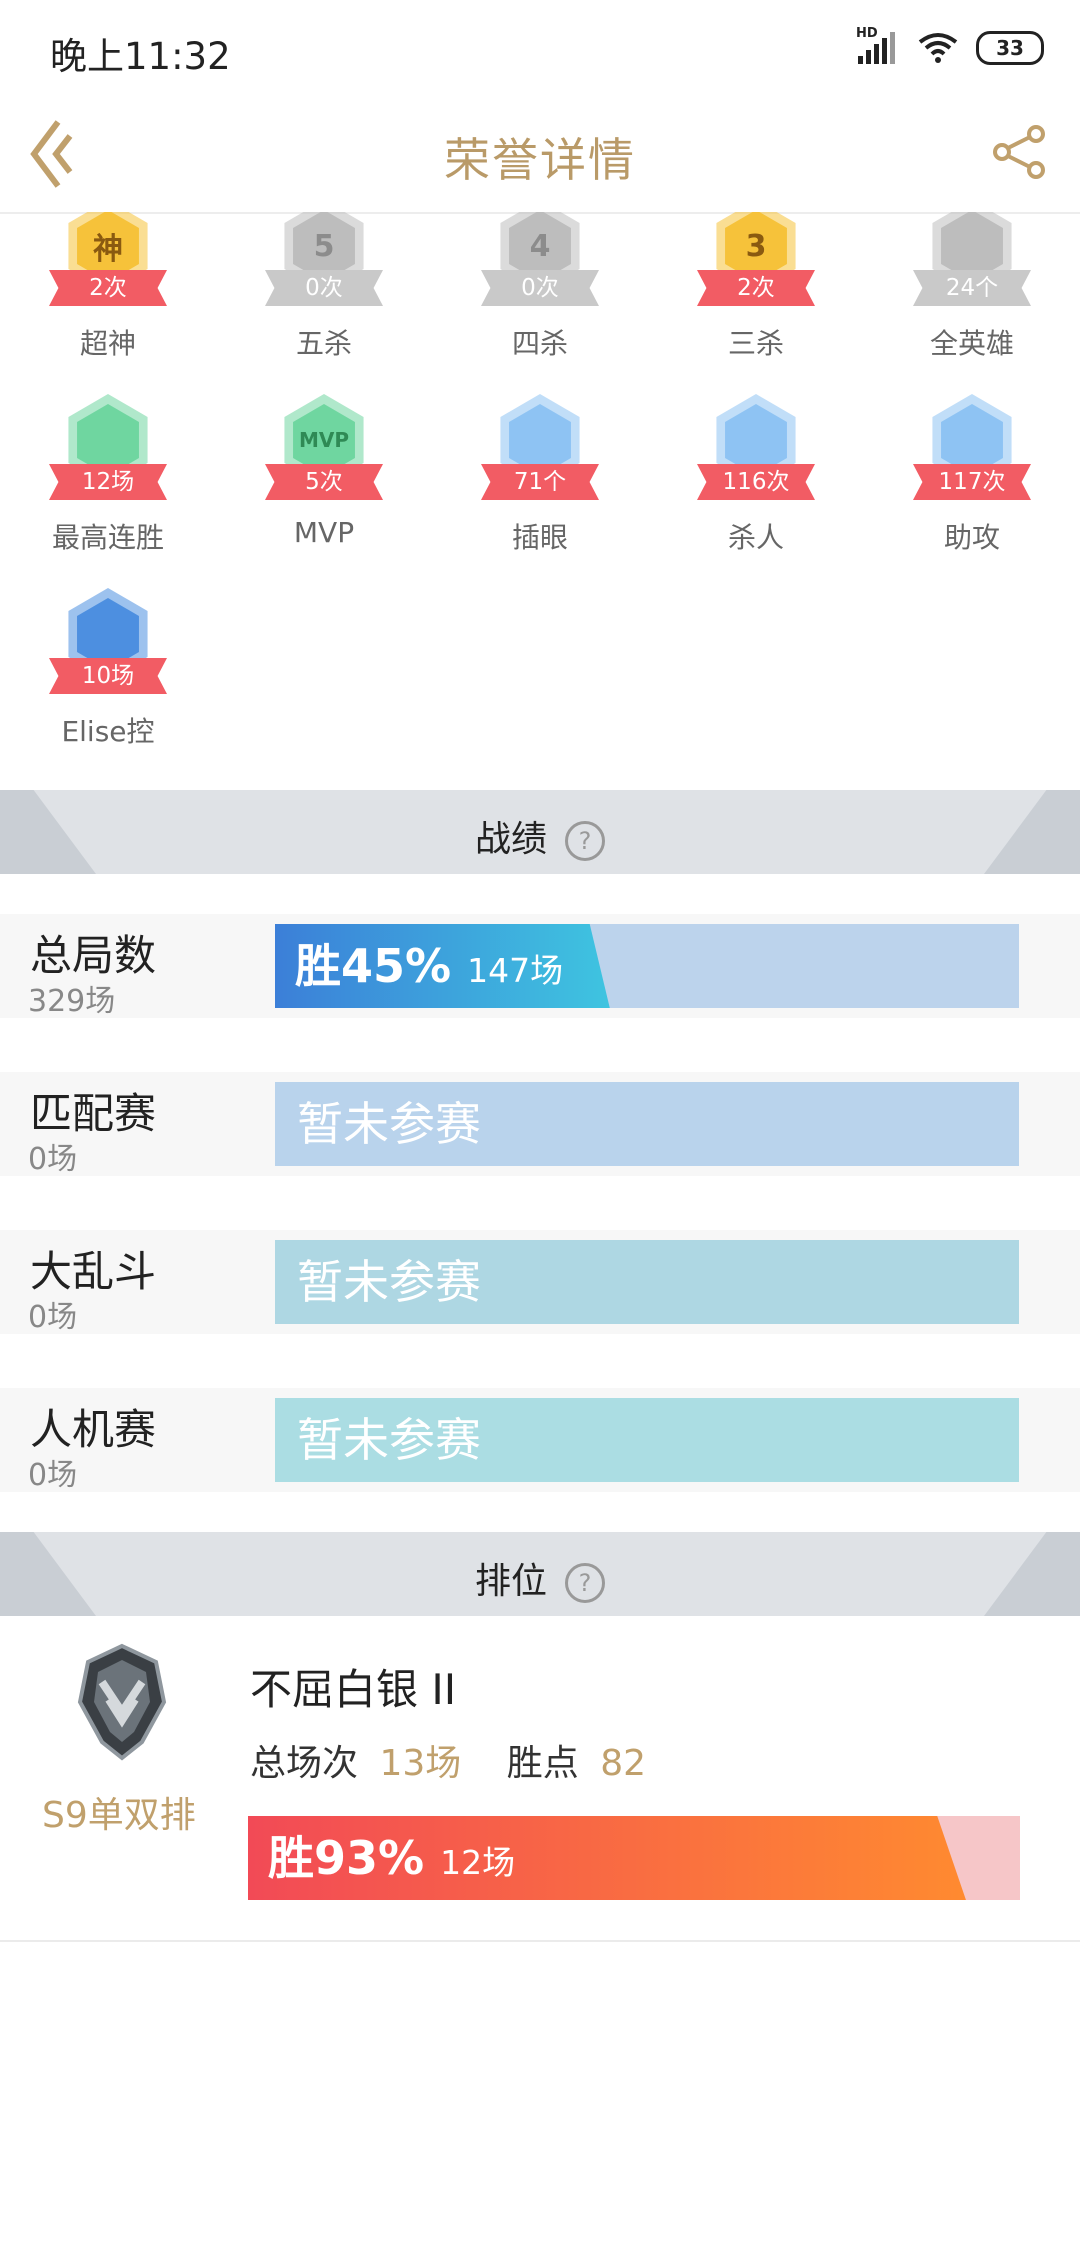  What do you see at coordinates (540, 48) in the screenshot?
I see `status-bar: 晚上11:32 HD 33` at bounding box center [540, 48].